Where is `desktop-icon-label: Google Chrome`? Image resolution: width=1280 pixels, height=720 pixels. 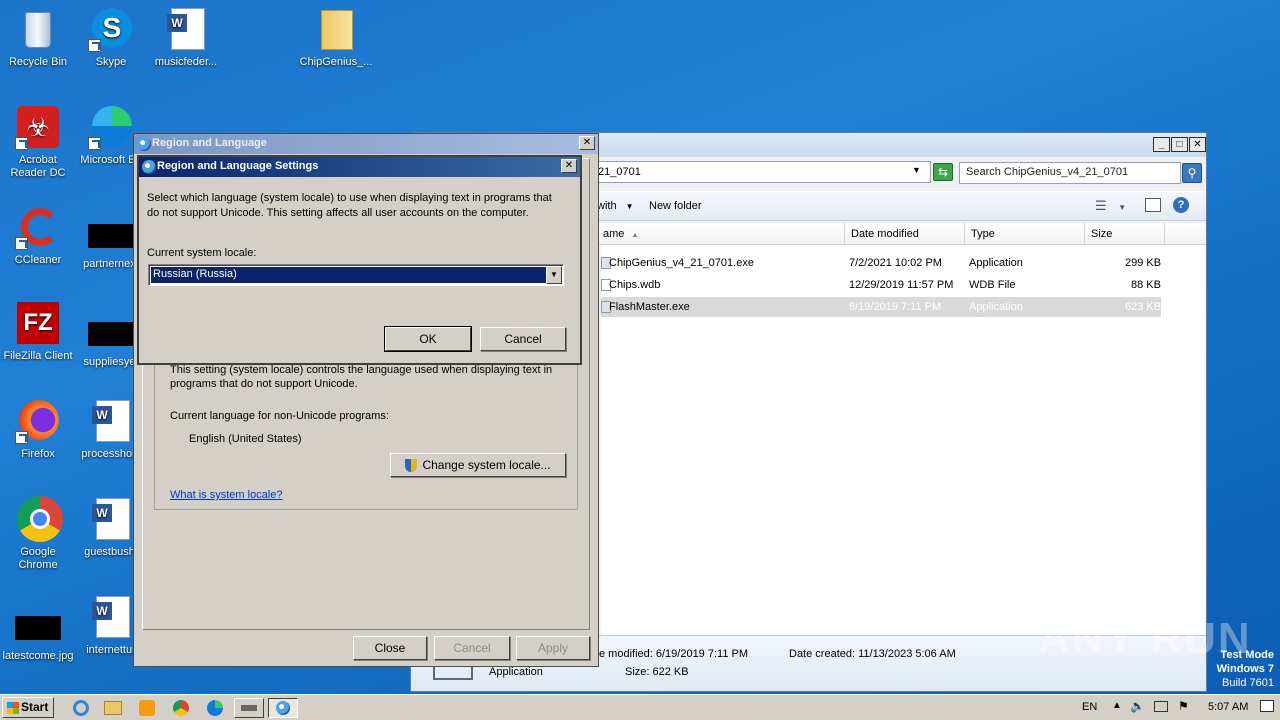 desktop-icon-label: Google Chrome is located at coordinates (38, 558).